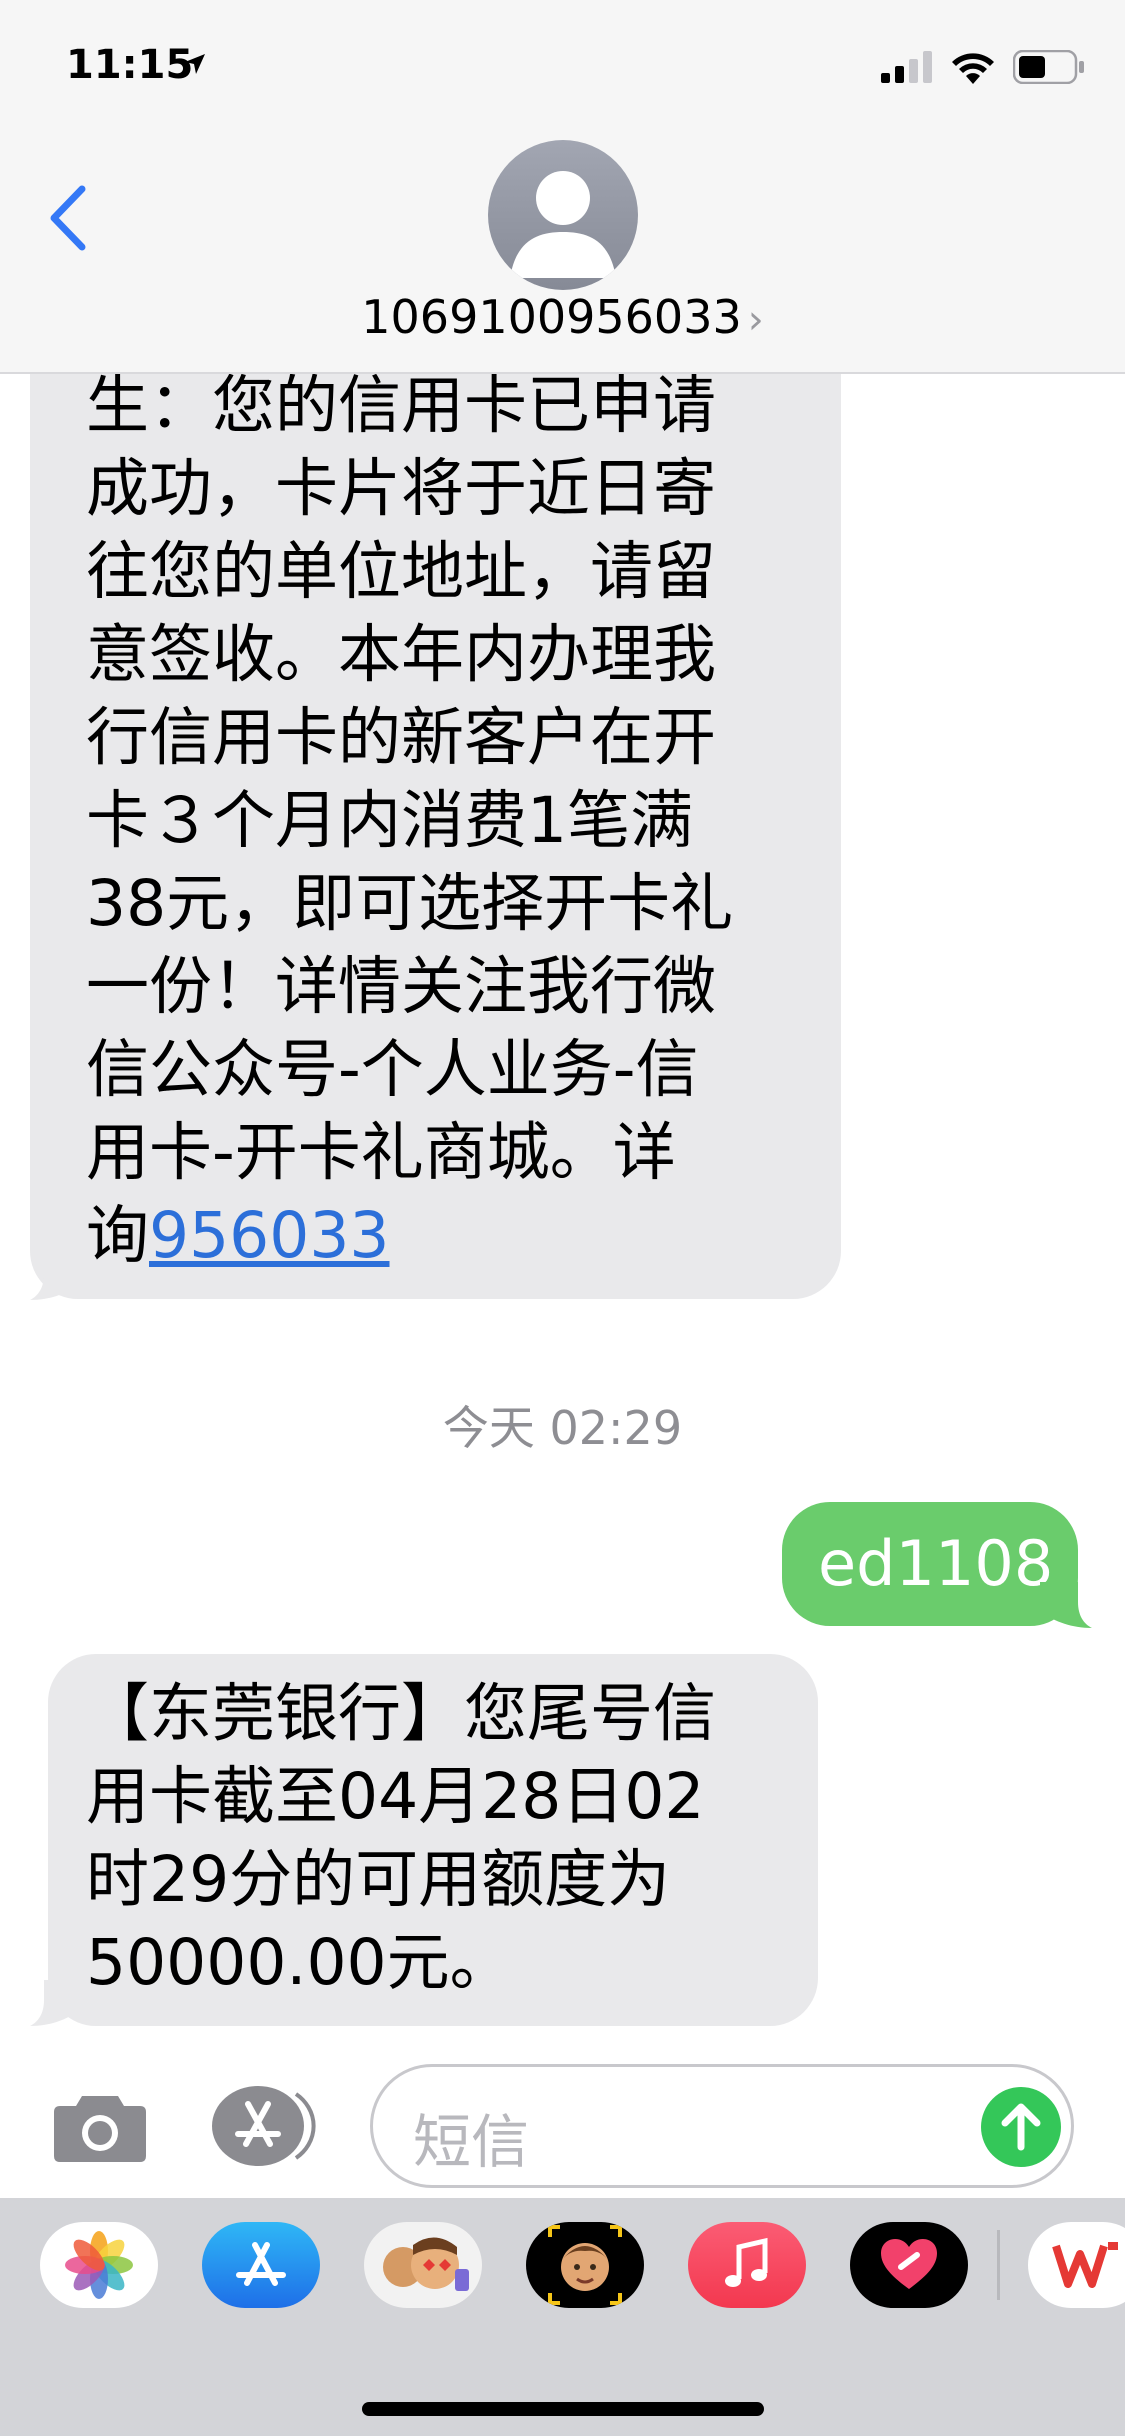 Image resolution: width=1125 pixels, height=2436 pixels. Describe the element at coordinates (1085, 2265) in the screenshot. I see `wps-office-icon` at that location.